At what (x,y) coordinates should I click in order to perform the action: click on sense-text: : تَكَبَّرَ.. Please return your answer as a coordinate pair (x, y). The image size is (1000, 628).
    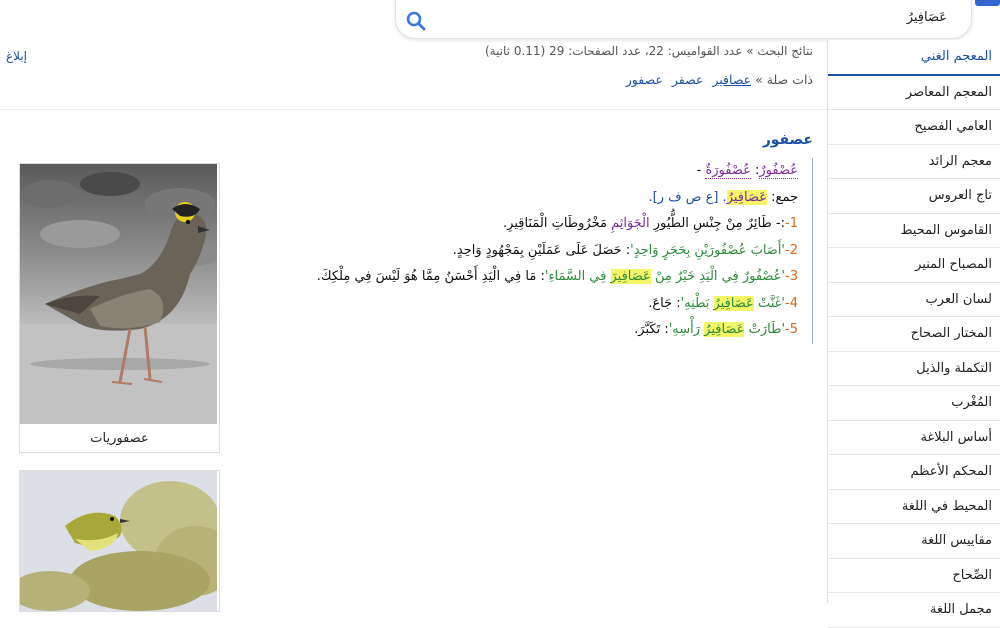
    Looking at the image, I should click on (651, 329).